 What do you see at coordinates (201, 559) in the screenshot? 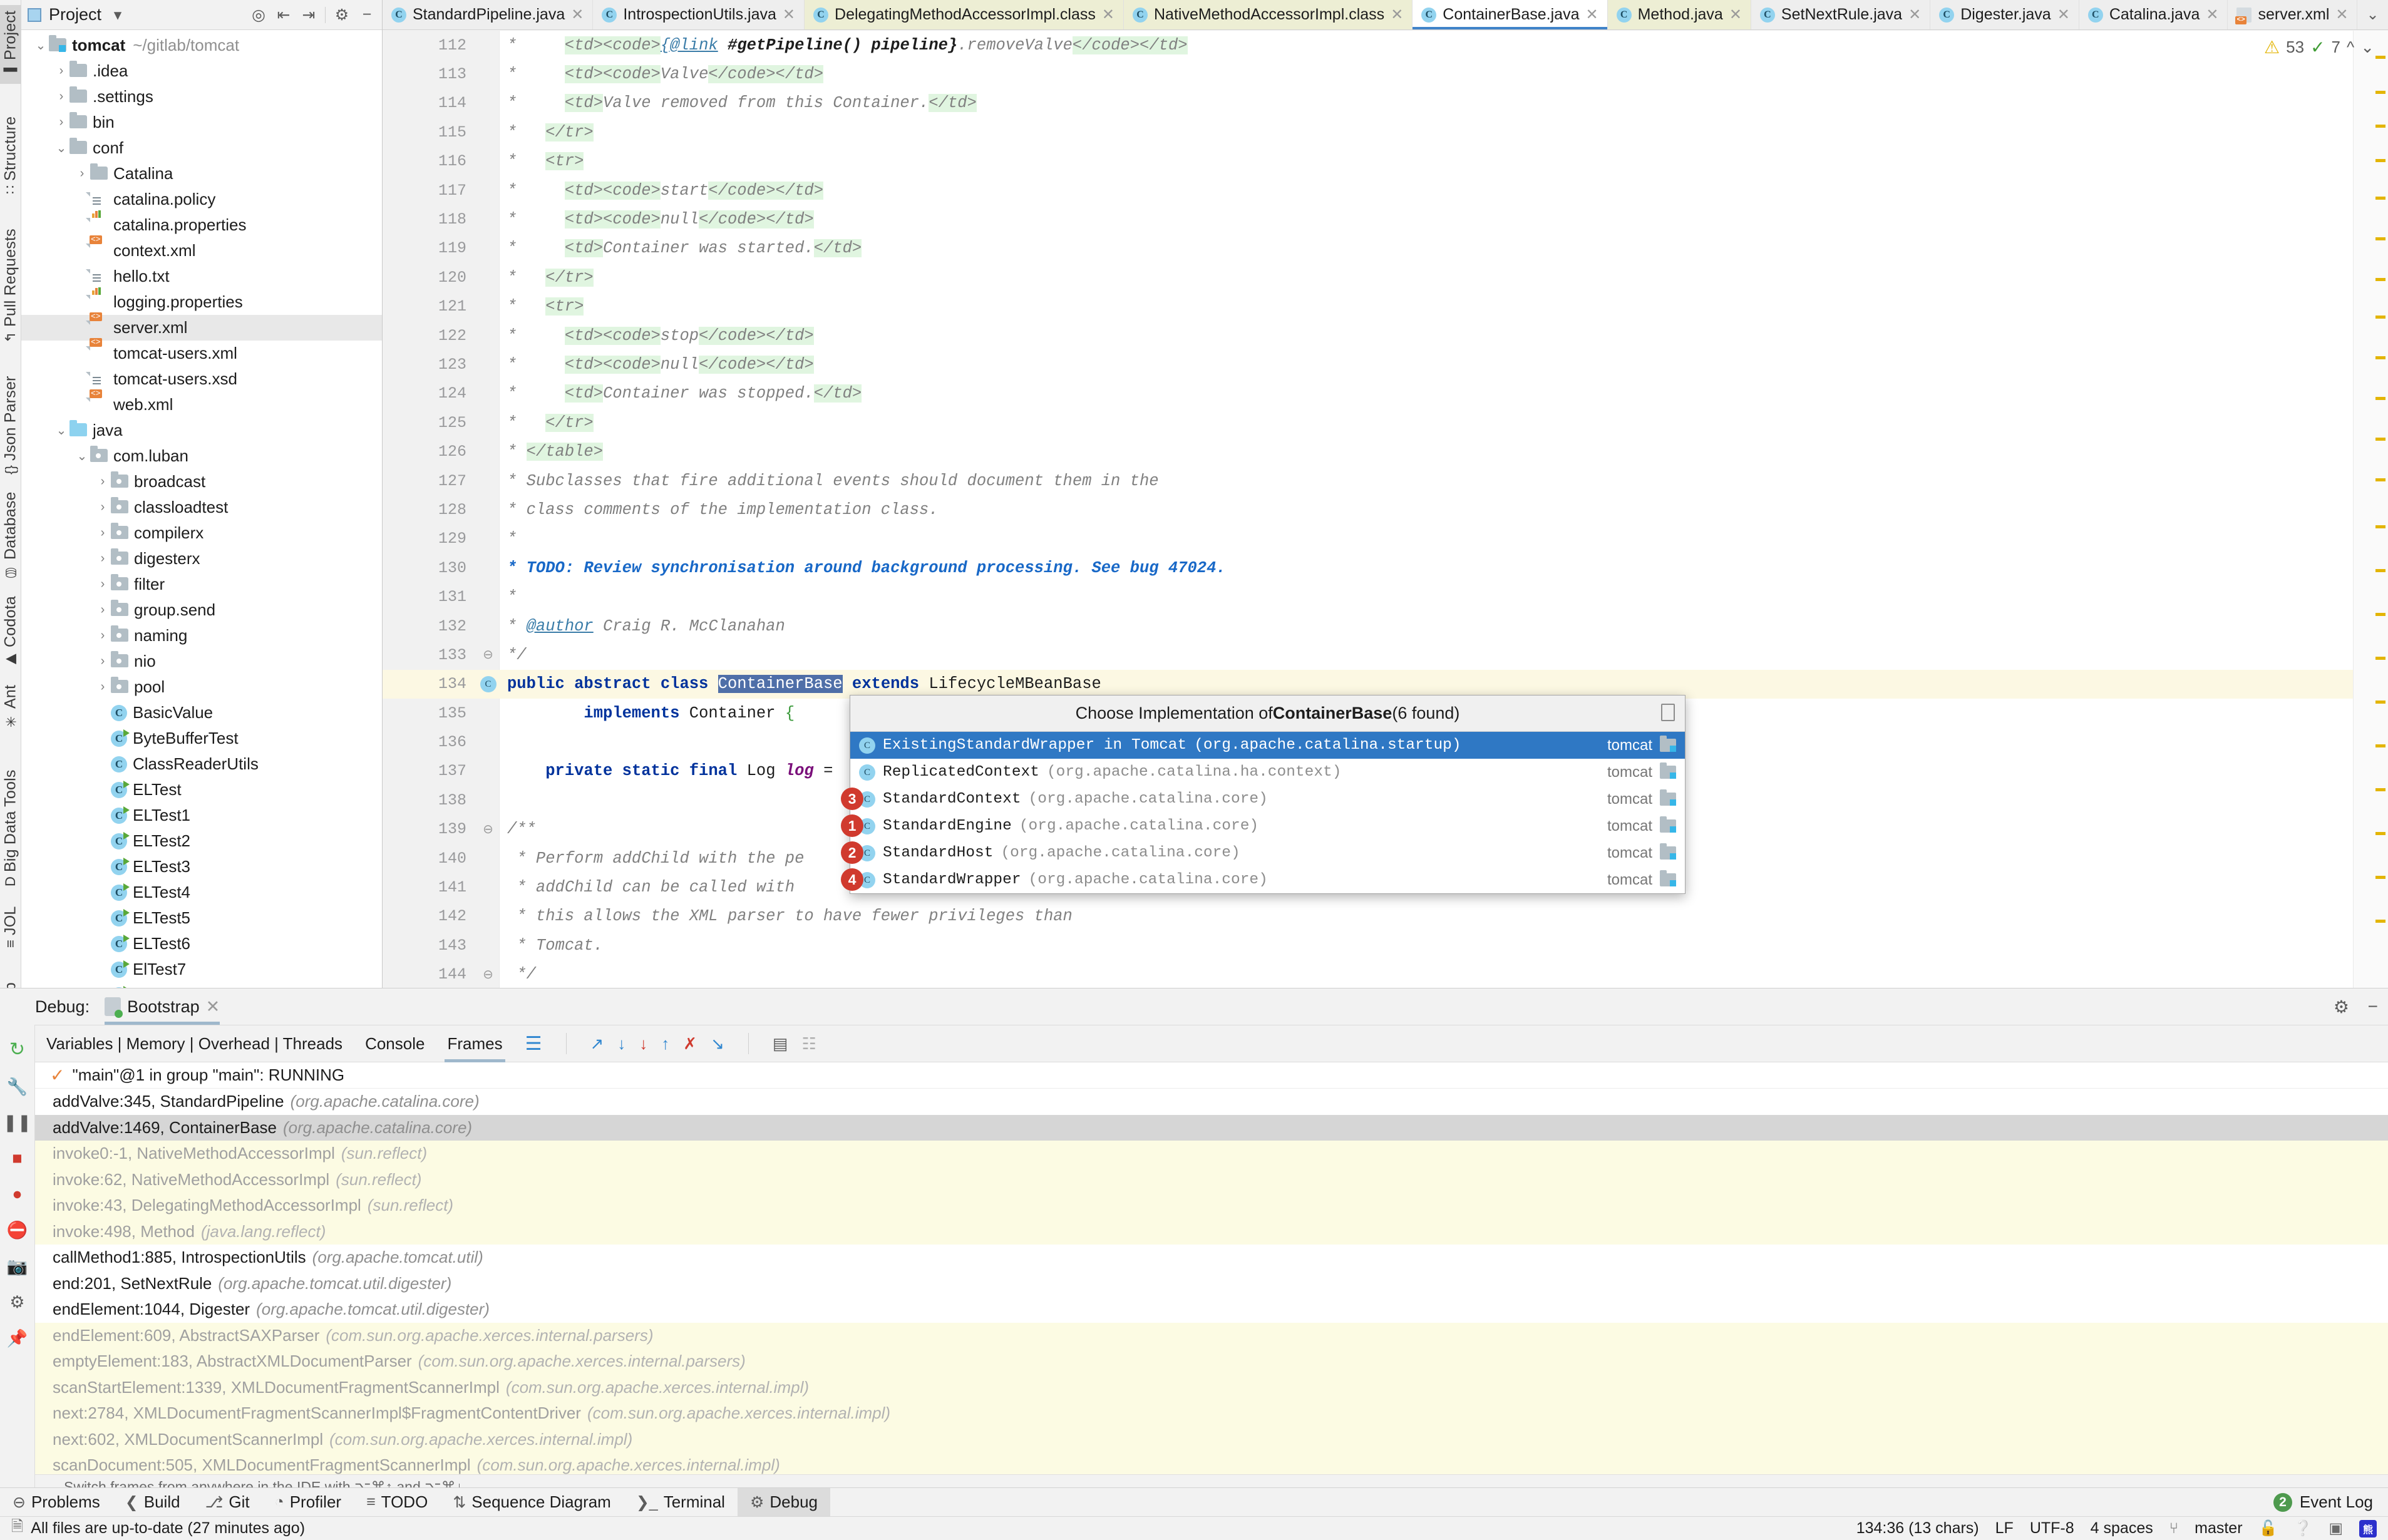
I see `tree-node-digesterx: › digesterx` at bounding box center [201, 559].